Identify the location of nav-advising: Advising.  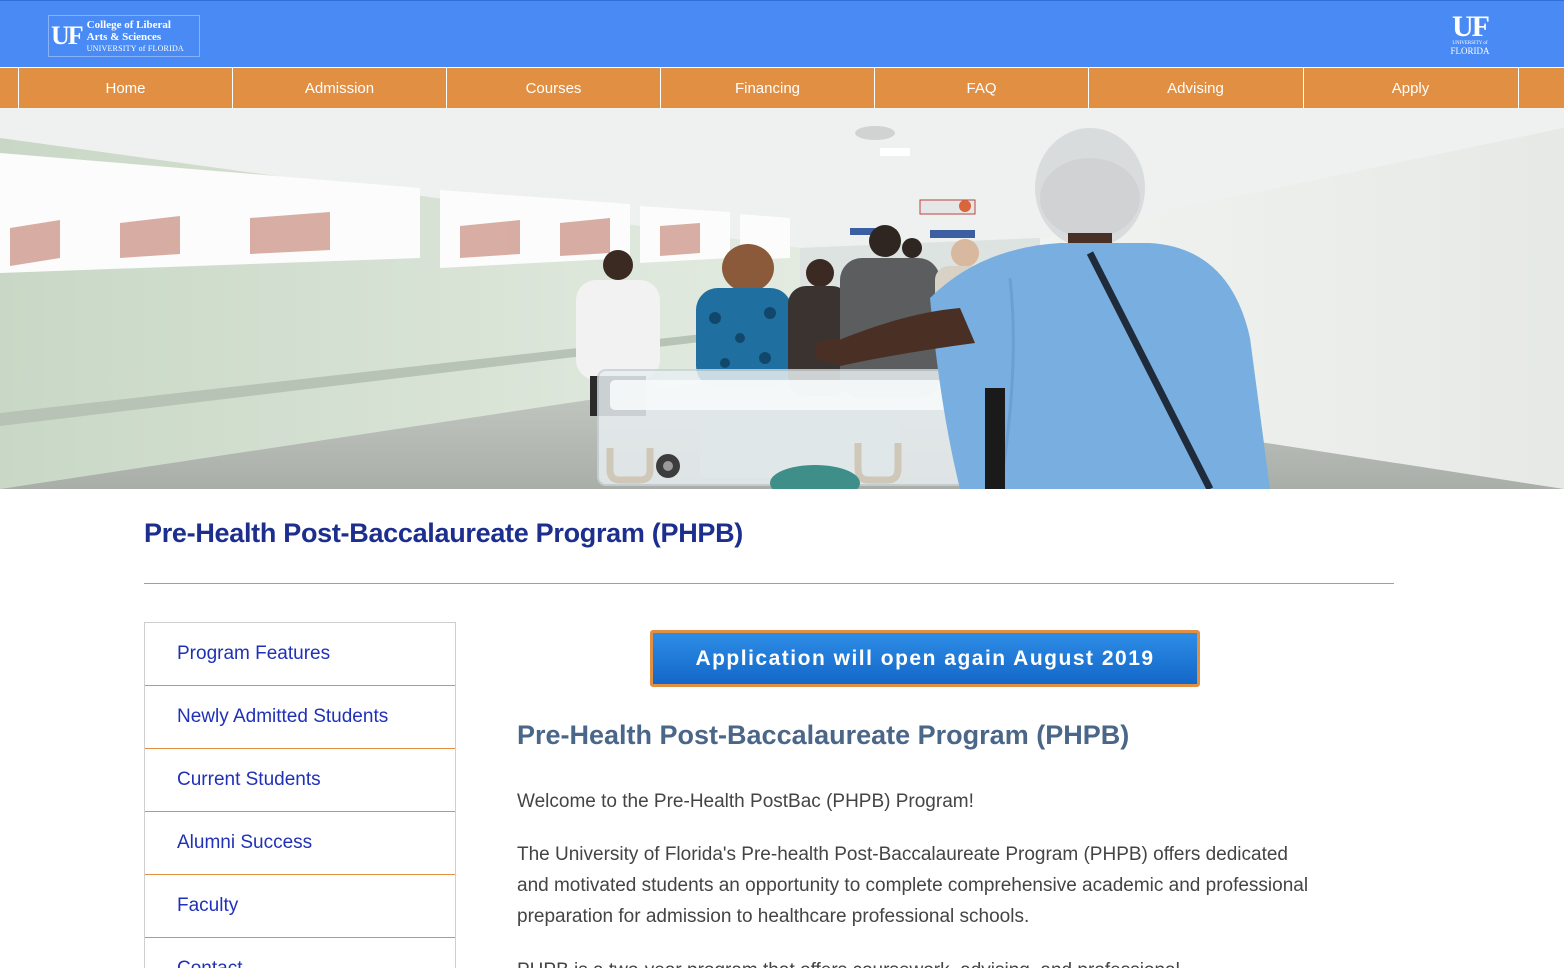
(1195, 88).